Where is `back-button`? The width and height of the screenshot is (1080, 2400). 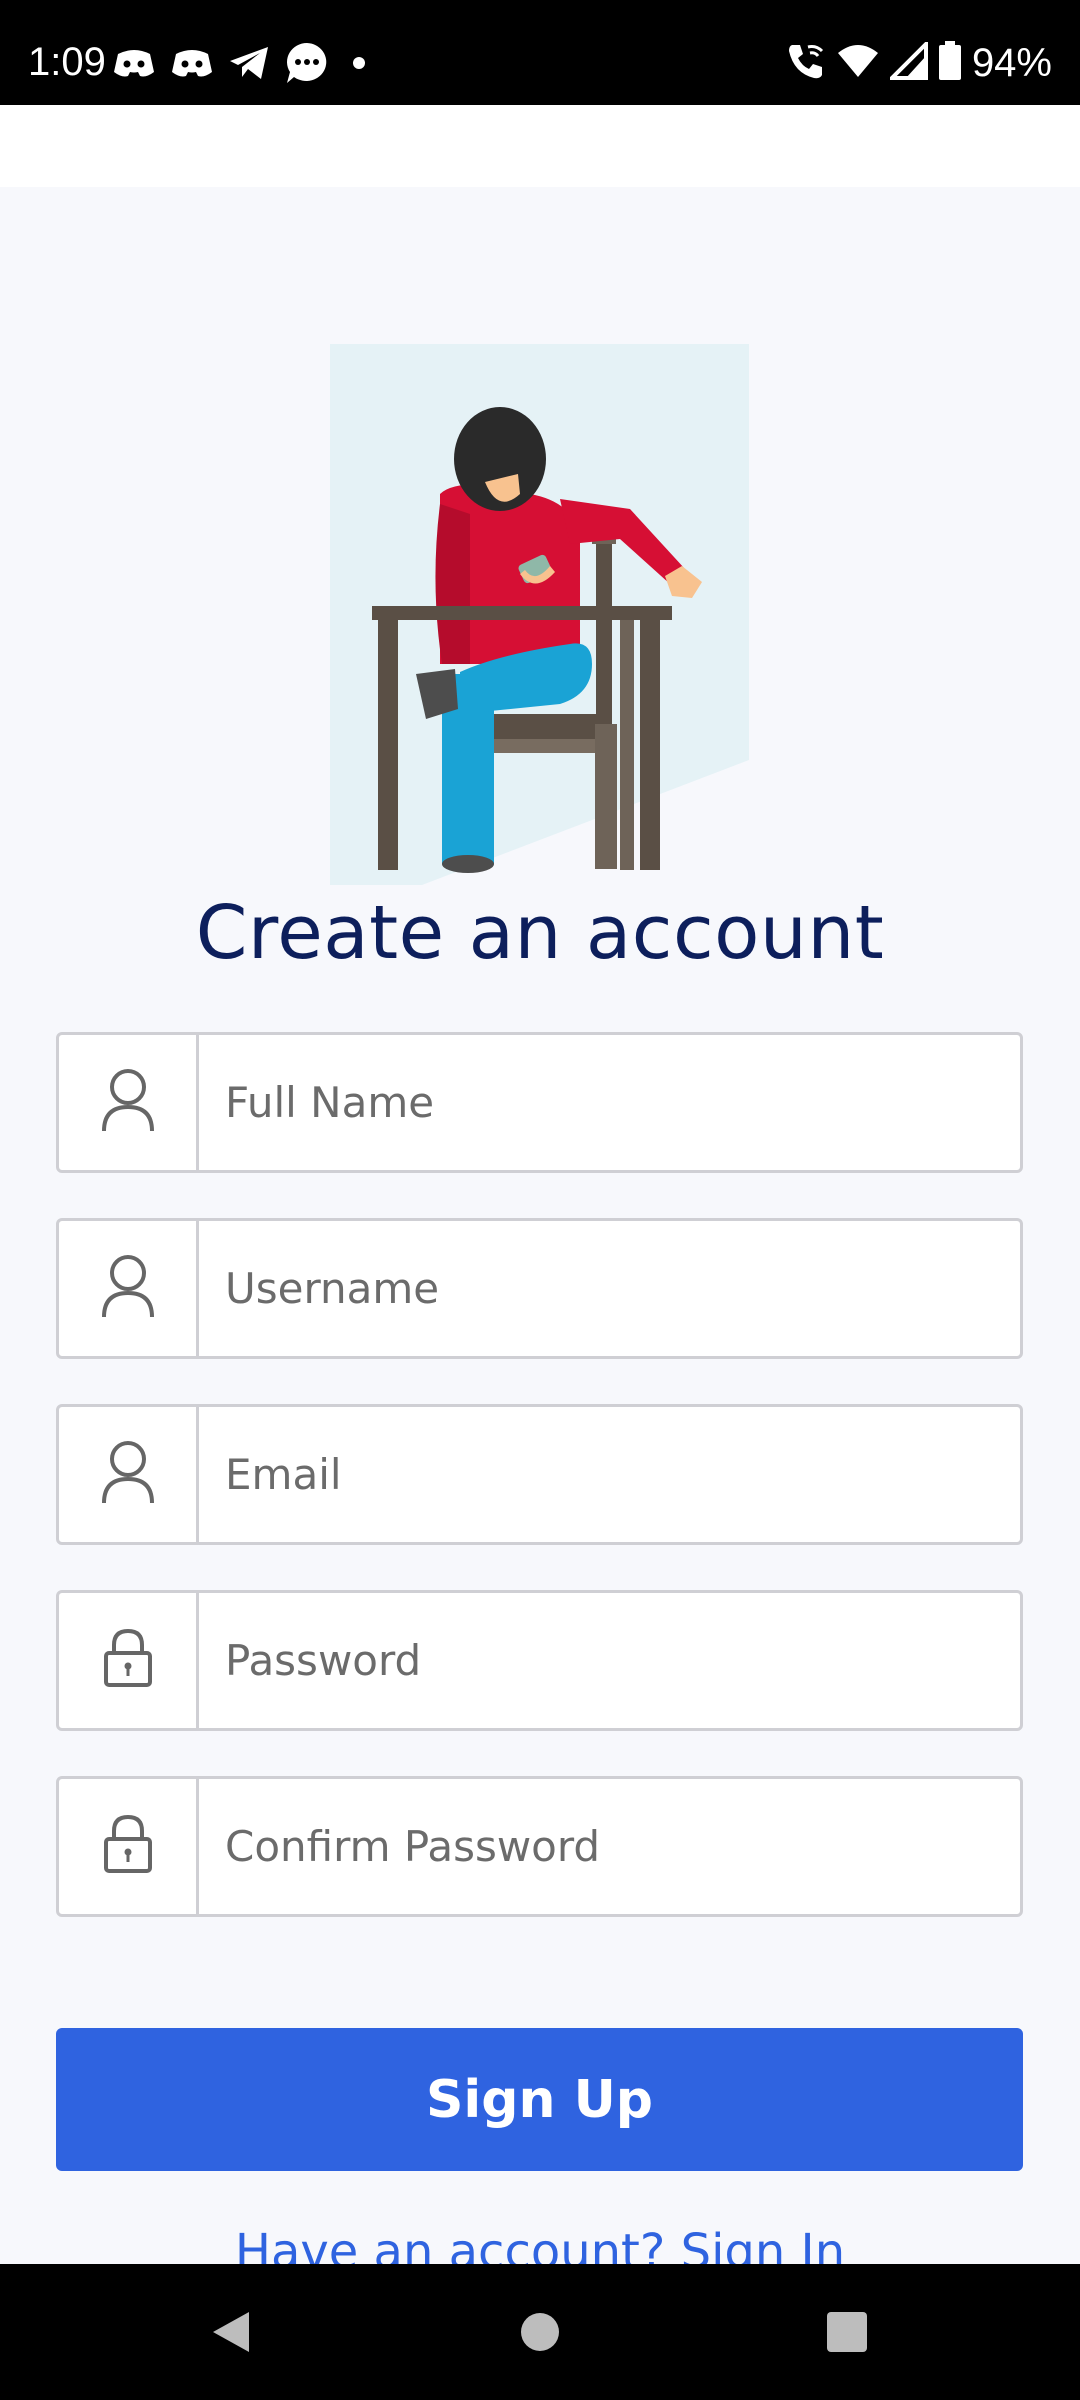
back-button is located at coordinates (230, 2334).